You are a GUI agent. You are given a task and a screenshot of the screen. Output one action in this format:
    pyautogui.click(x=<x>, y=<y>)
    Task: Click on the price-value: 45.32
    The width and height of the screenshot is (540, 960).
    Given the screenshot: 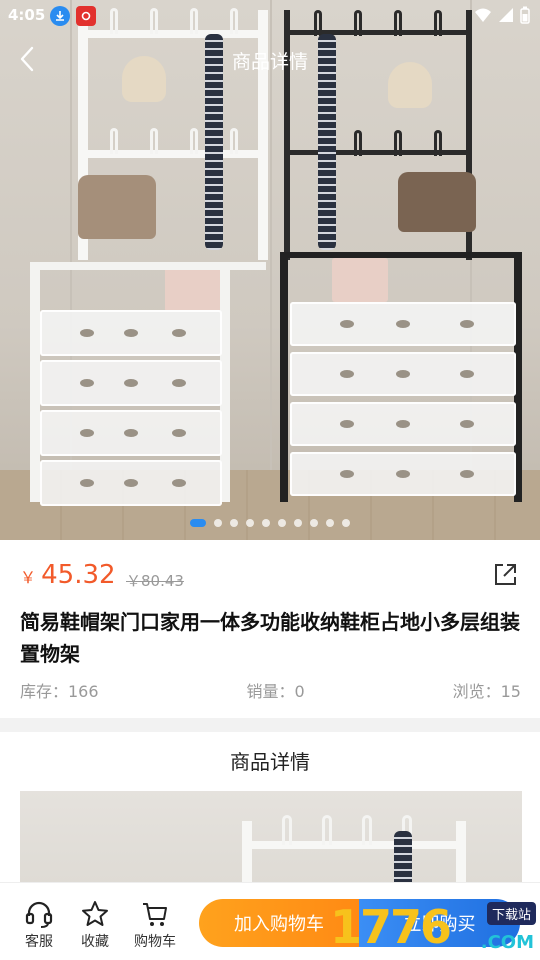 What is the action you would take?
    pyautogui.click(x=78, y=575)
    